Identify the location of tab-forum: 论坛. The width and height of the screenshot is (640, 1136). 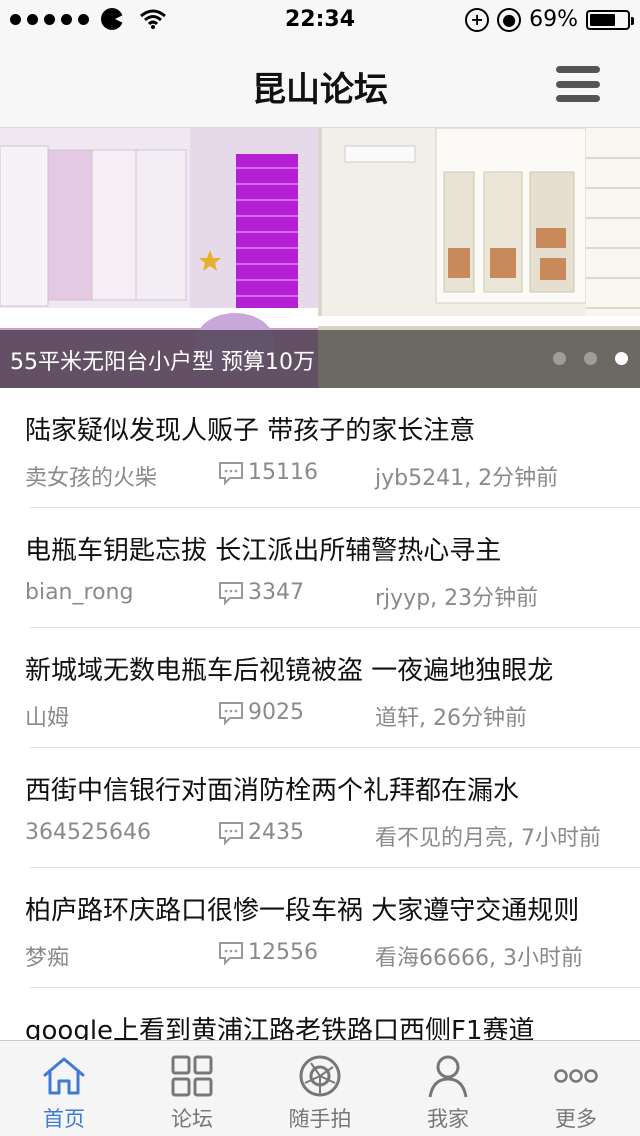
(192, 1088).